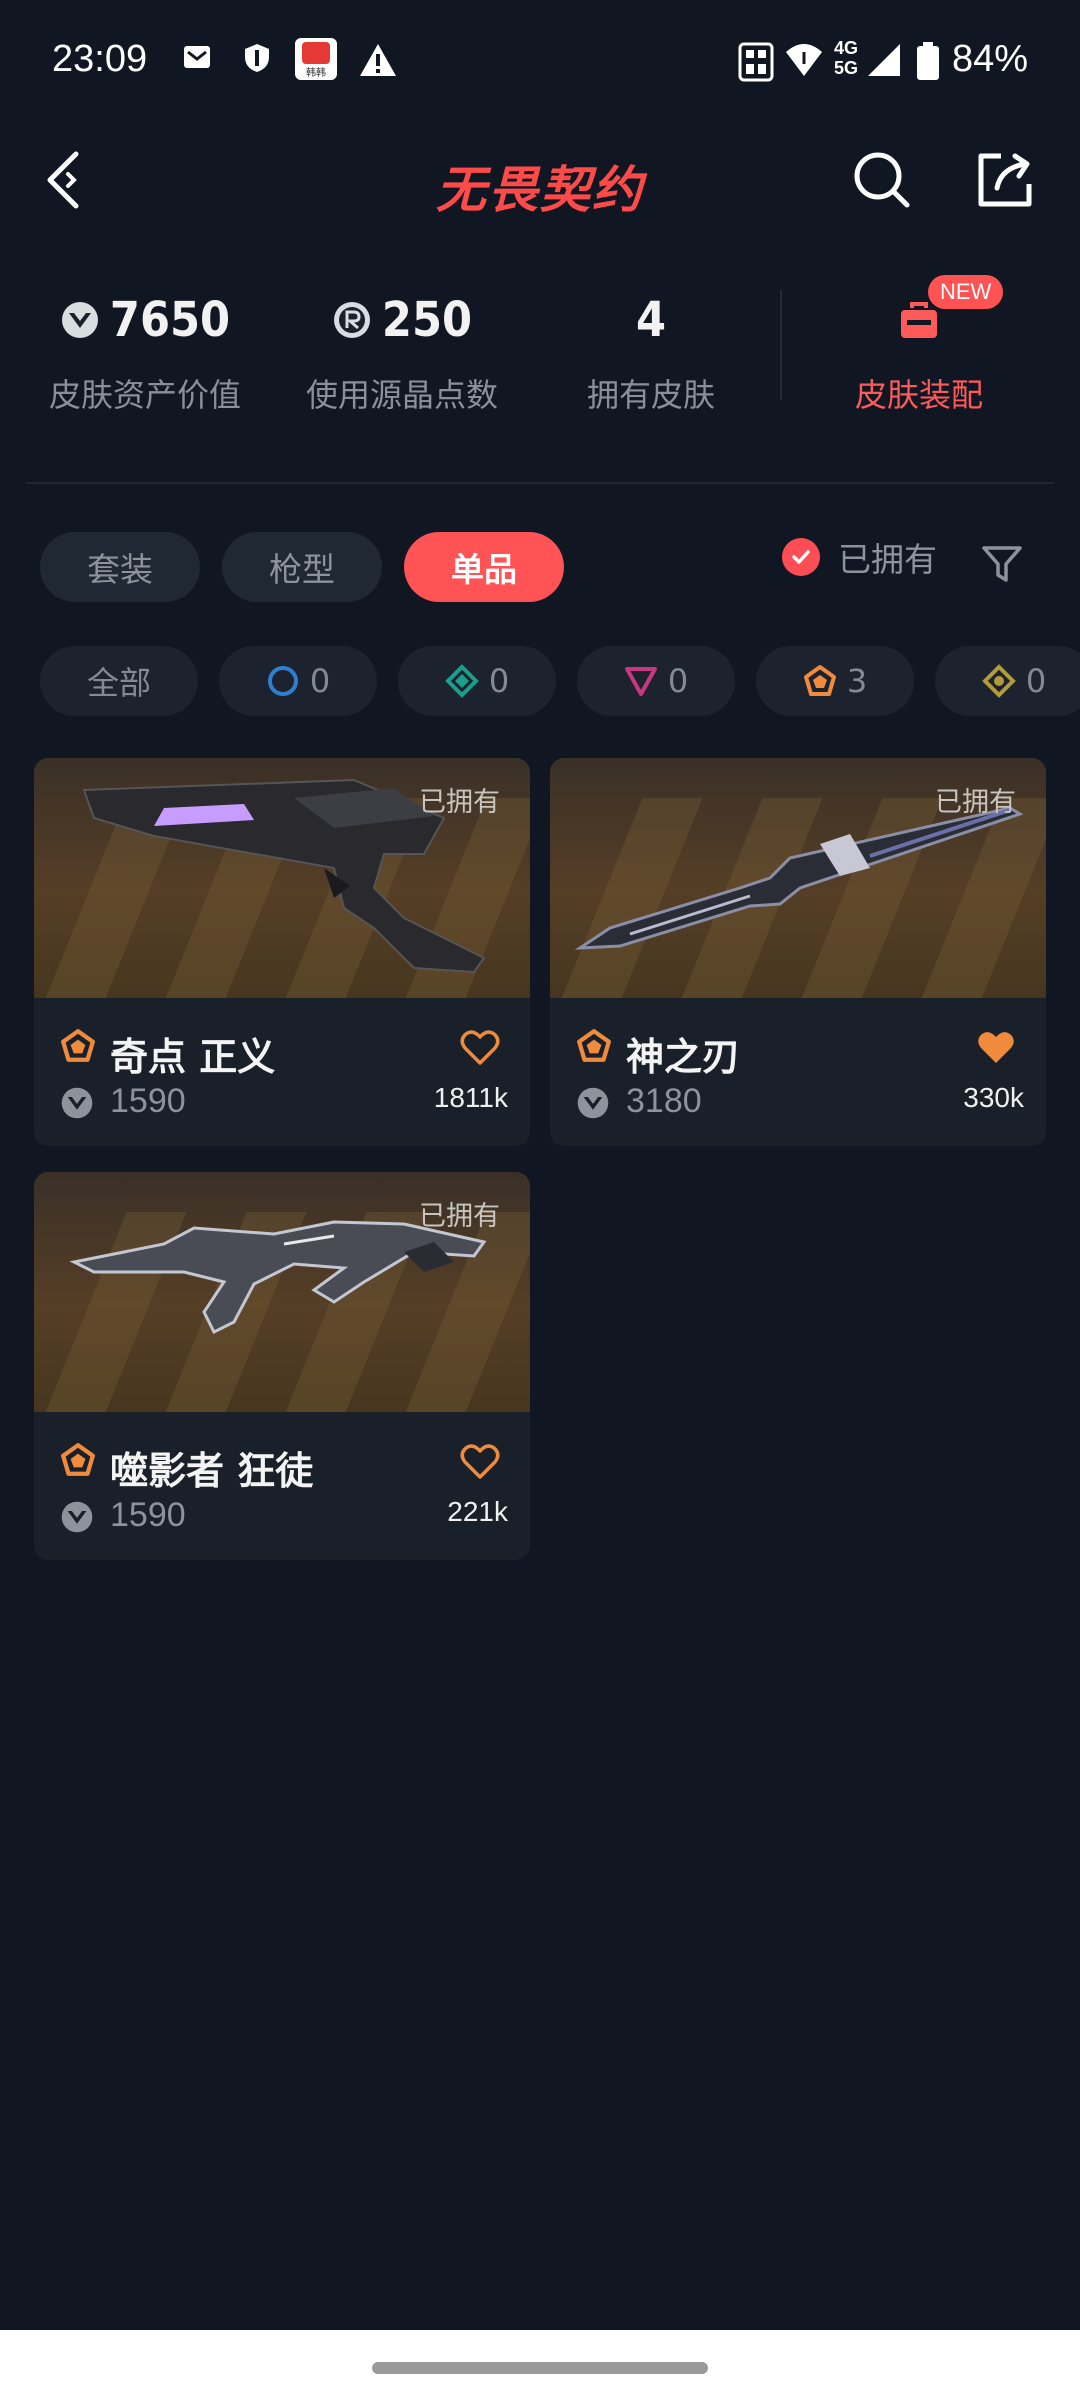  I want to click on skin-price: 3180, so click(664, 1101).